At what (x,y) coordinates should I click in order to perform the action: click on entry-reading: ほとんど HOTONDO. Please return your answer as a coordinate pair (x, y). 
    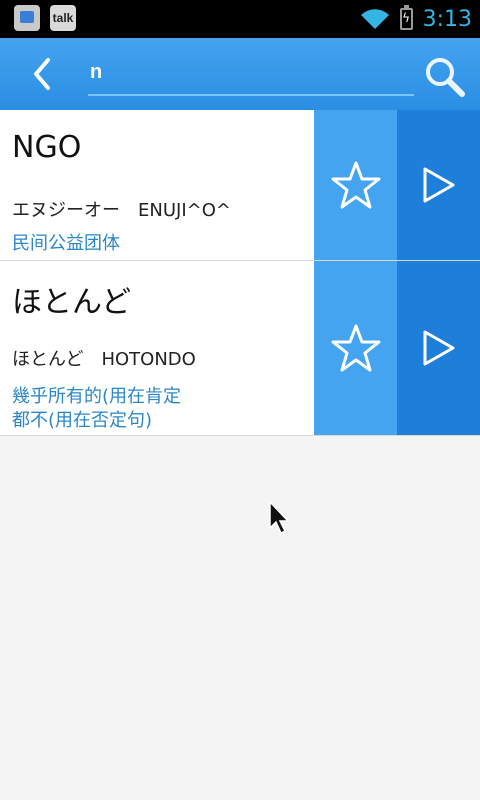
    Looking at the image, I should click on (104, 359).